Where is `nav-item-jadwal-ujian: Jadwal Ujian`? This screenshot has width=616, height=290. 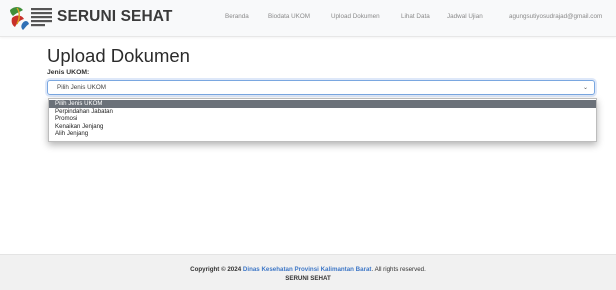
nav-item-jadwal-ujian: Jadwal Ujian is located at coordinates (465, 16).